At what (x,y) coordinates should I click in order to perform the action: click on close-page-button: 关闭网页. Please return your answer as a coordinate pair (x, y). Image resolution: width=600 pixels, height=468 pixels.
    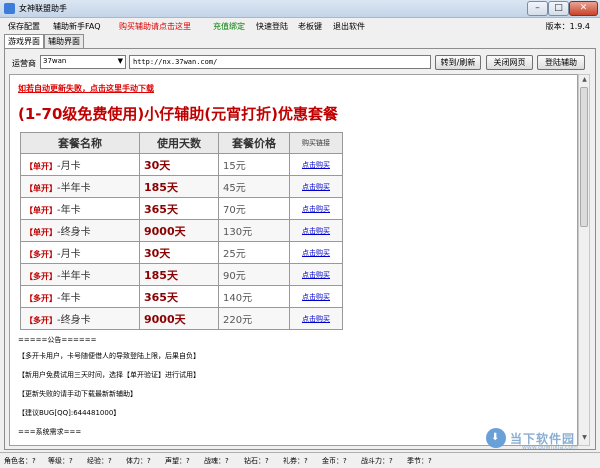
    Looking at the image, I should click on (509, 62).